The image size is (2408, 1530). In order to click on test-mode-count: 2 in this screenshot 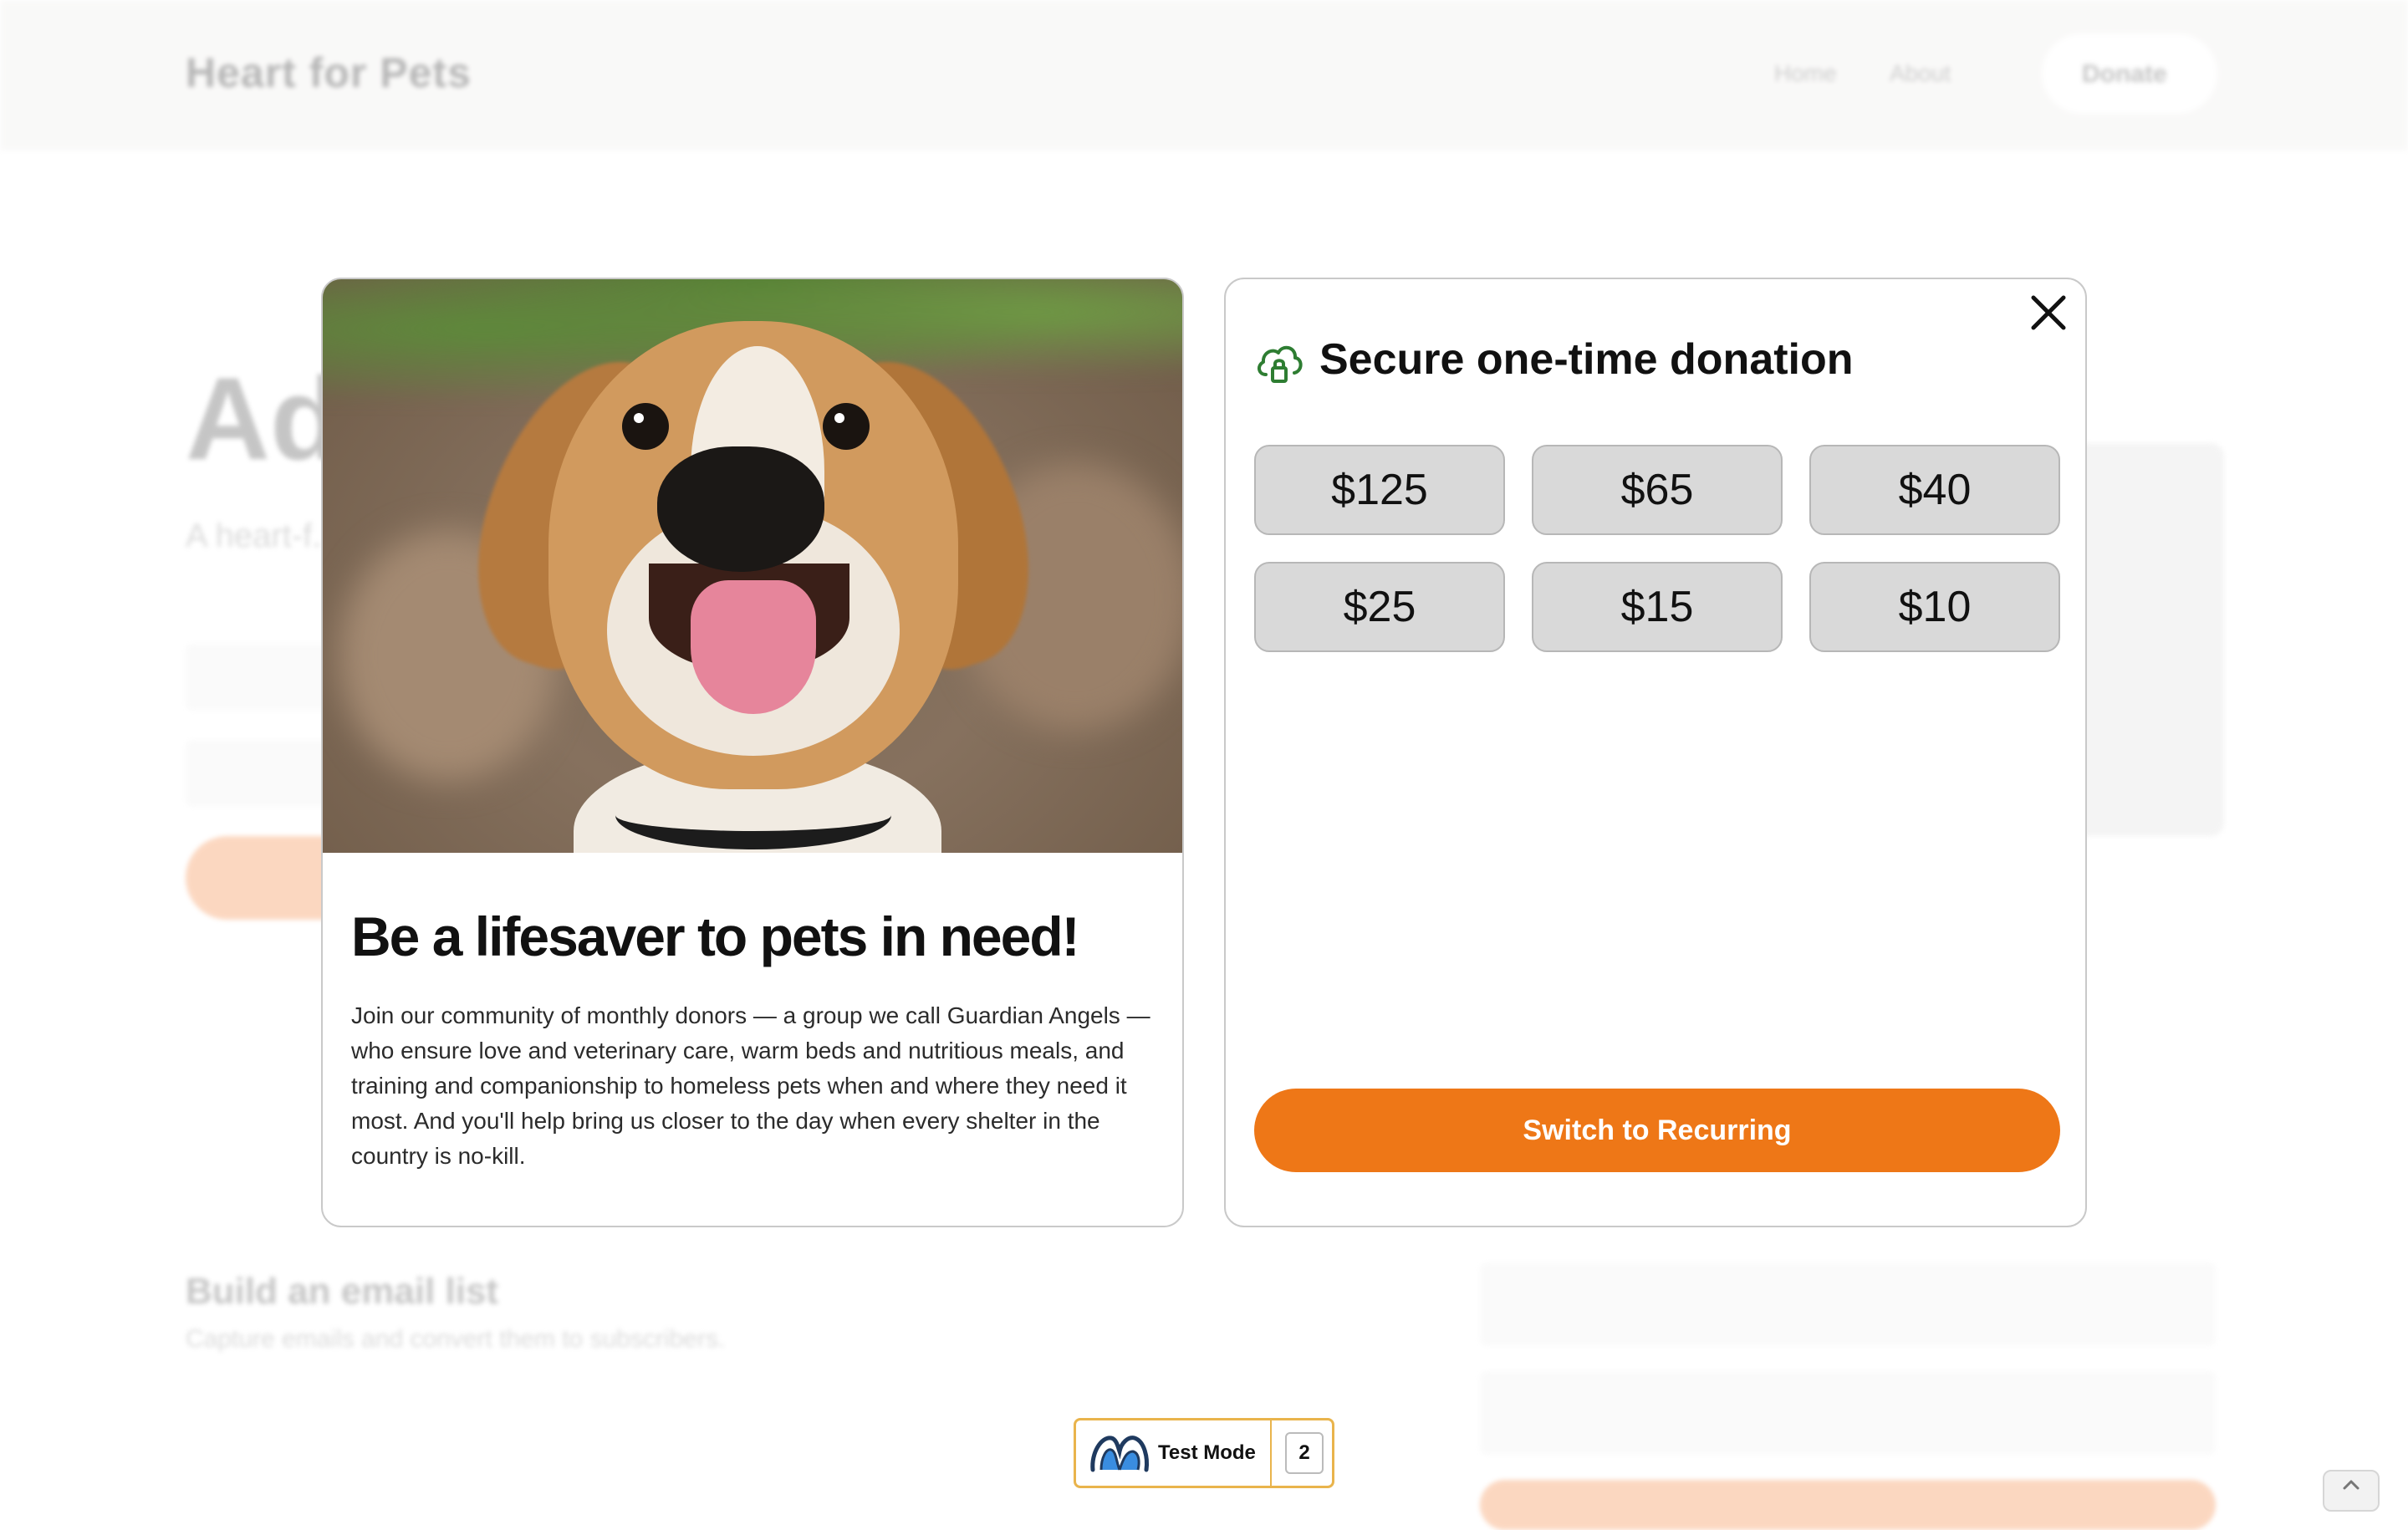, I will do `click(1305, 1453)`.